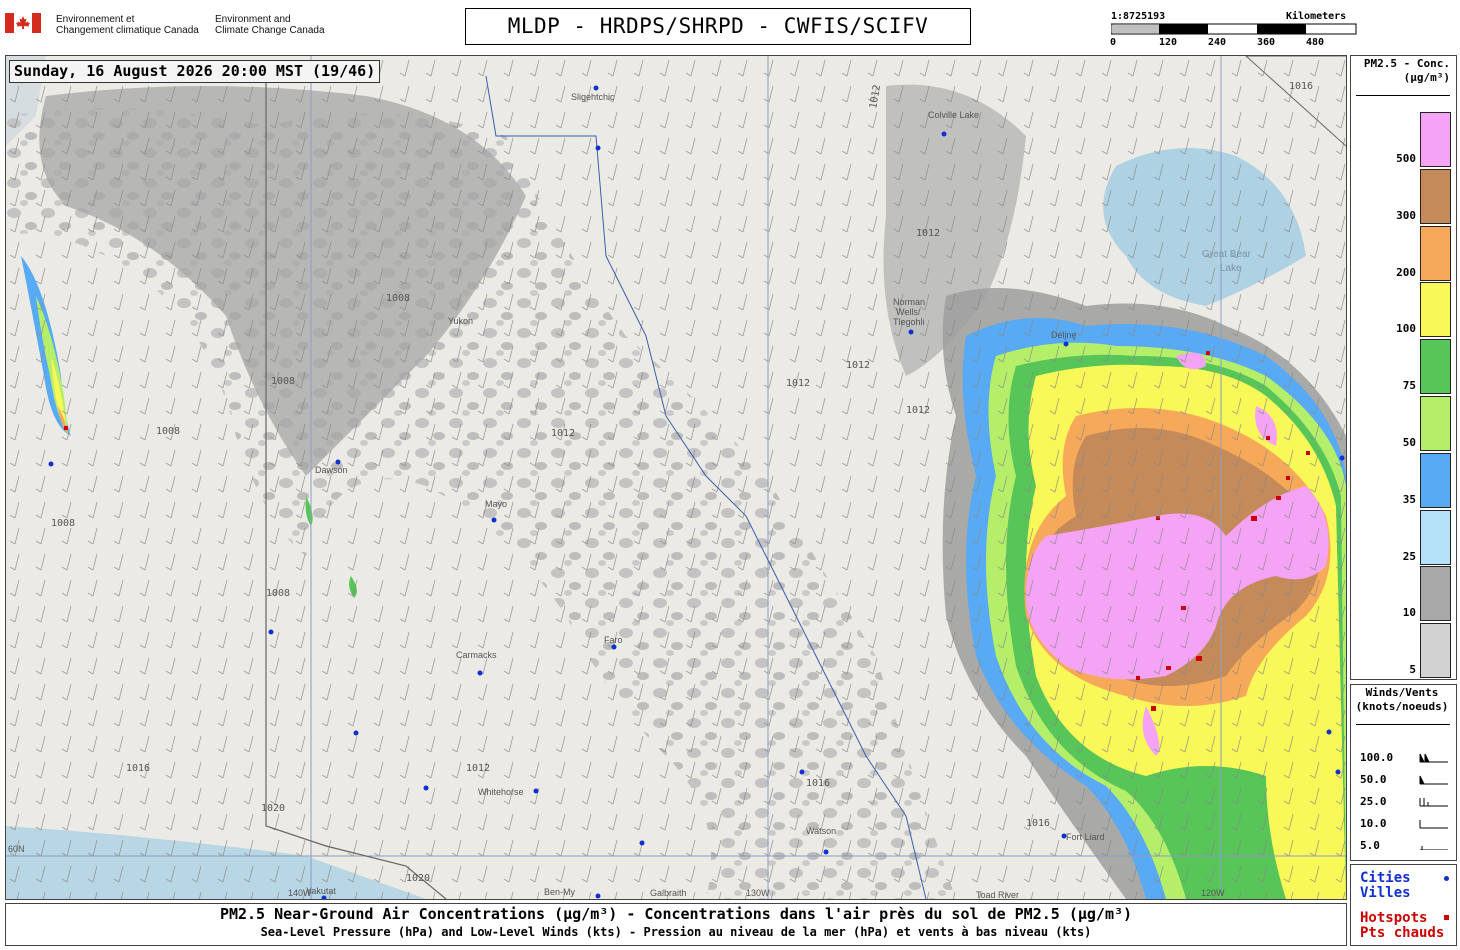 The width and height of the screenshot is (1460, 950). What do you see at coordinates (1412, 670) in the screenshot?
I see `legend-label-5: 5` at bounding box center [1412, 670].